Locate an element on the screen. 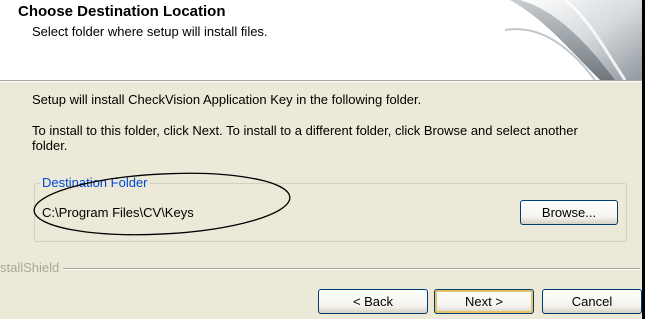  installer-swoosh-icon is located at coordinates (575, 40).